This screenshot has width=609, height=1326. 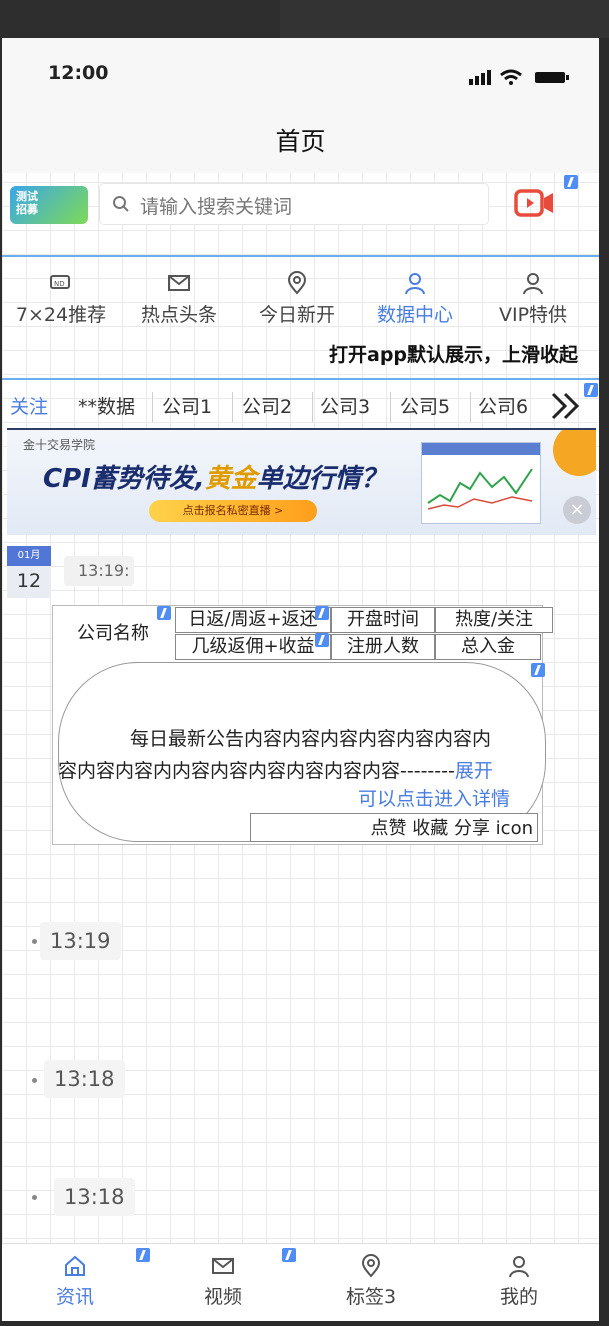 I want to click on card-actions: 点赞 收藏 分享 icon, so click(x=394, y=827).